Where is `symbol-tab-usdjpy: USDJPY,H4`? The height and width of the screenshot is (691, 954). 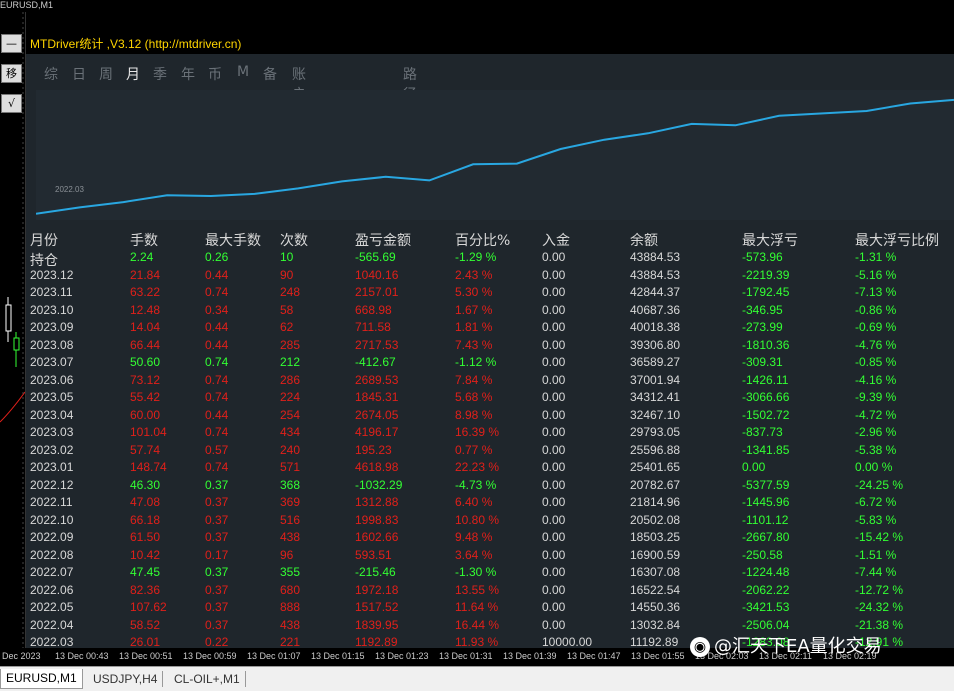 symbol-tab-usdjpy: USDJPY,H4 is located at coordinates (126, 679).